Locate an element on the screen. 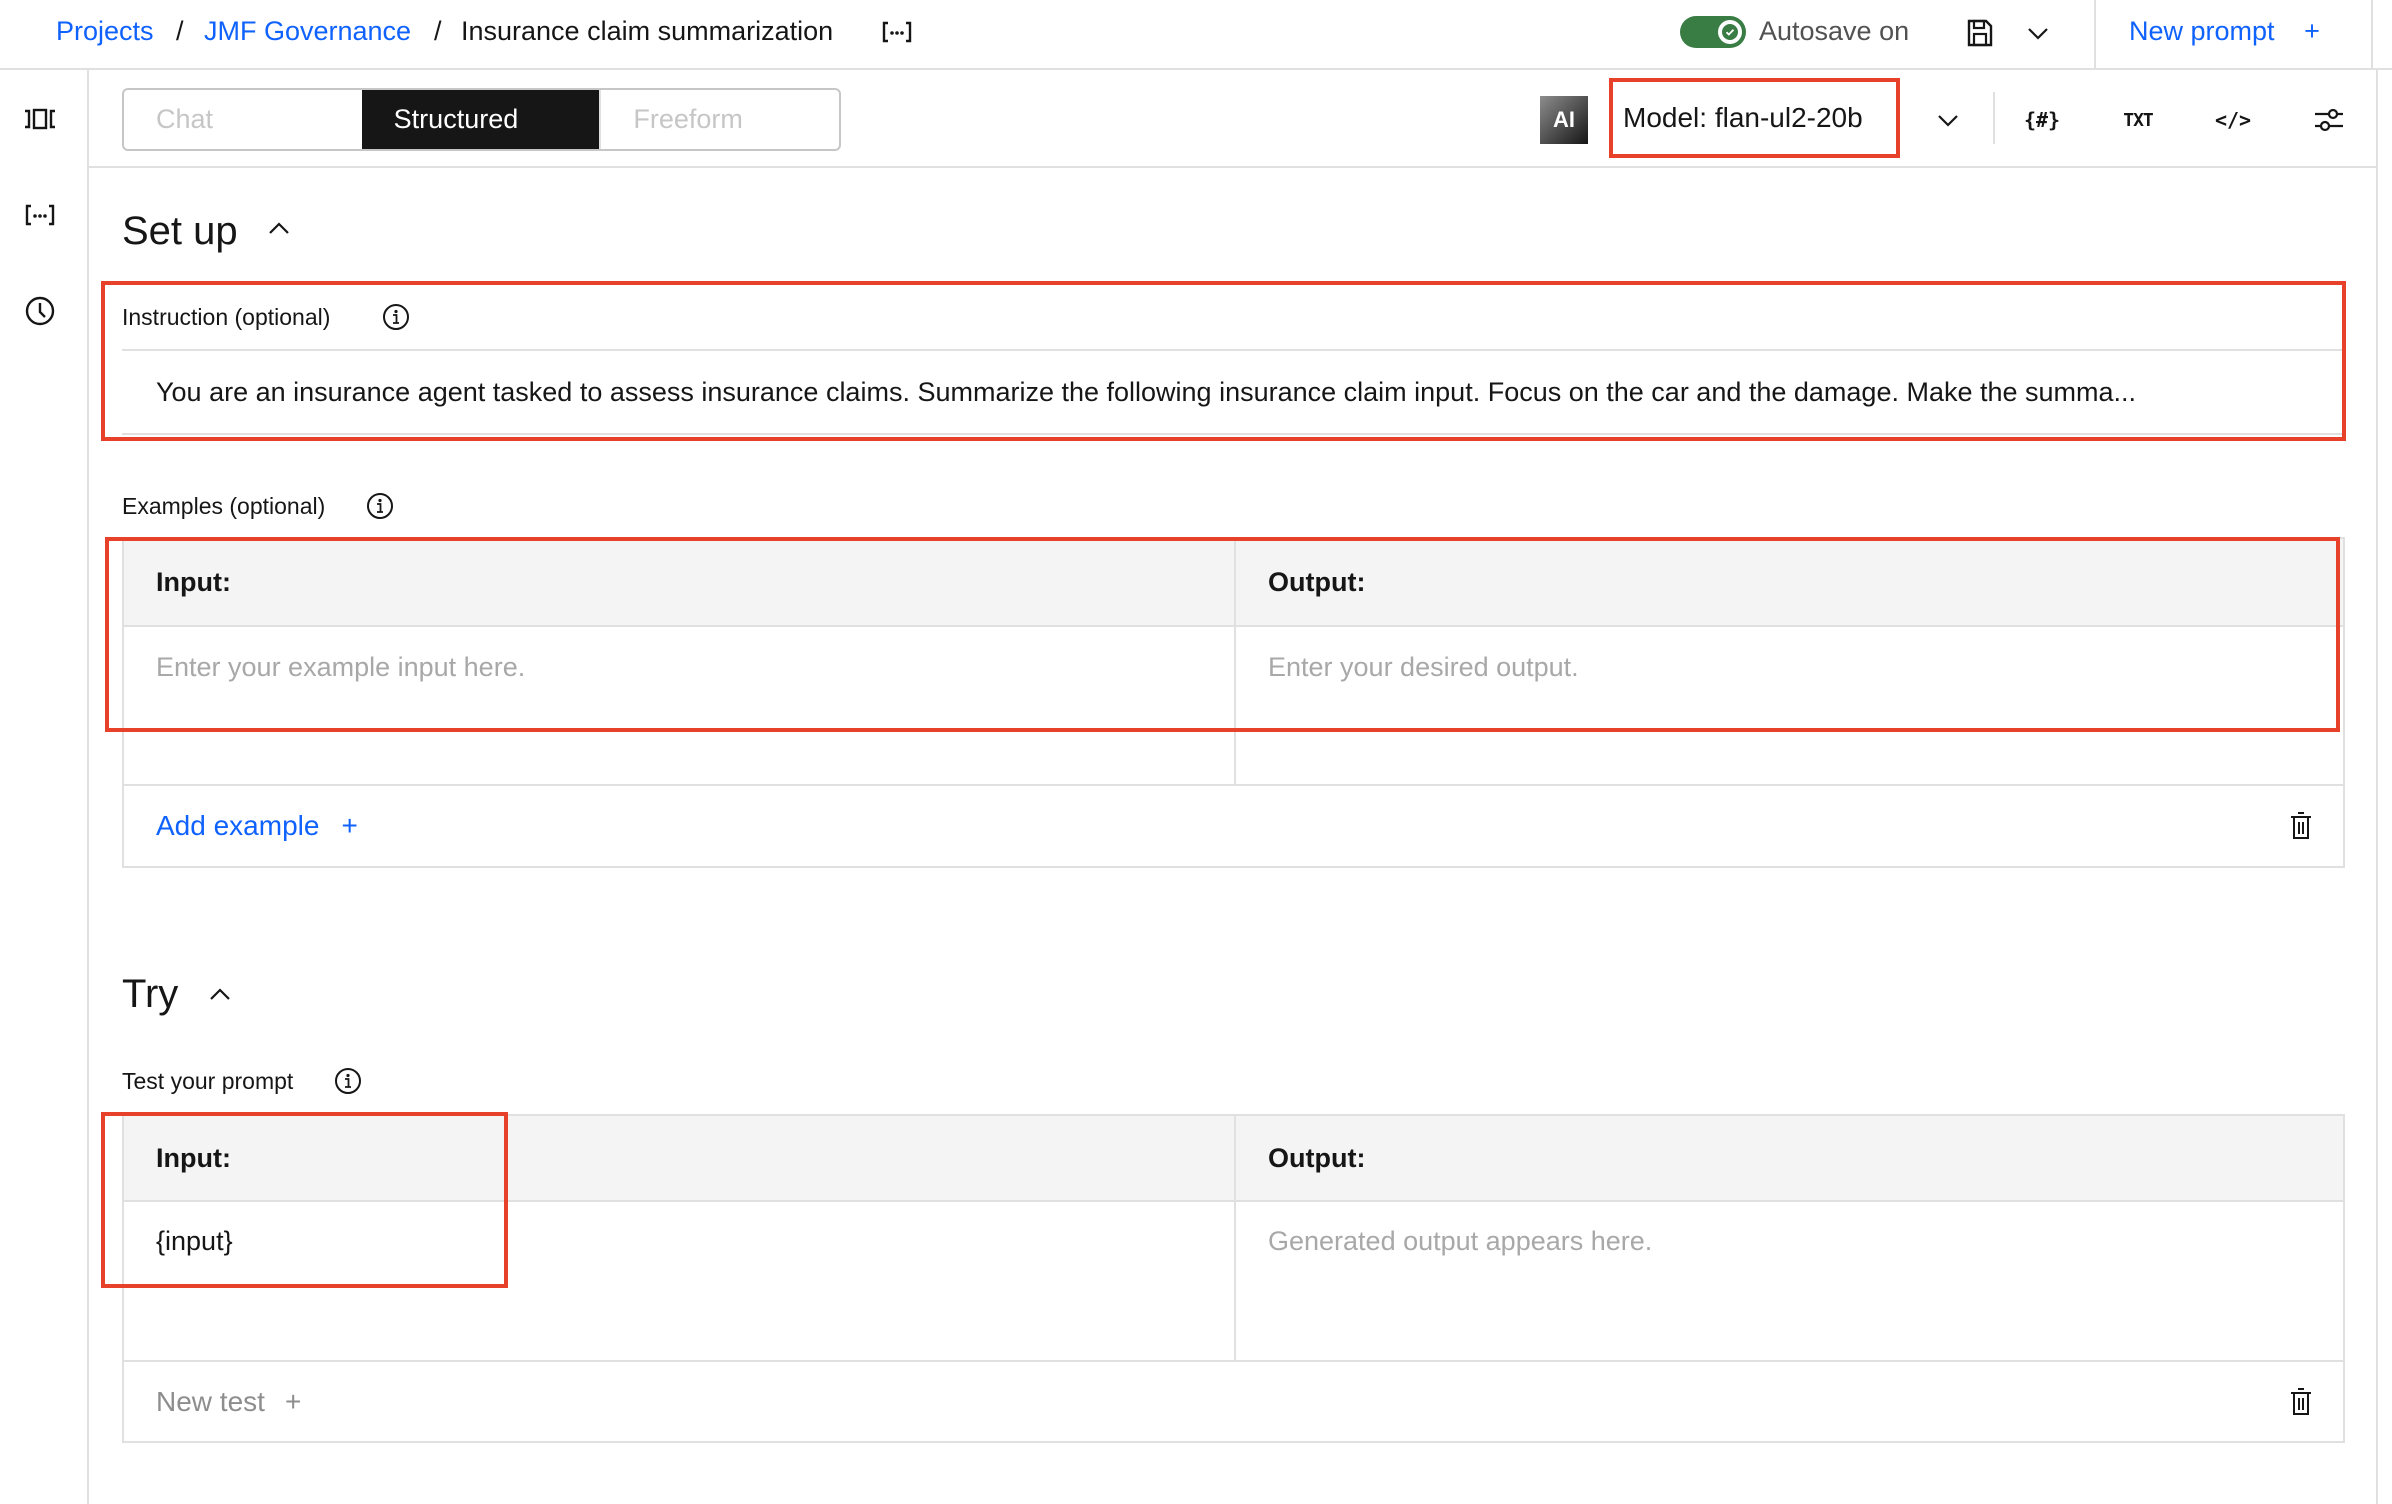 The height and width of the screenshot is (1504, 2392). setup-collapse-chevron-up-icon is located at coordinates (279, 229).